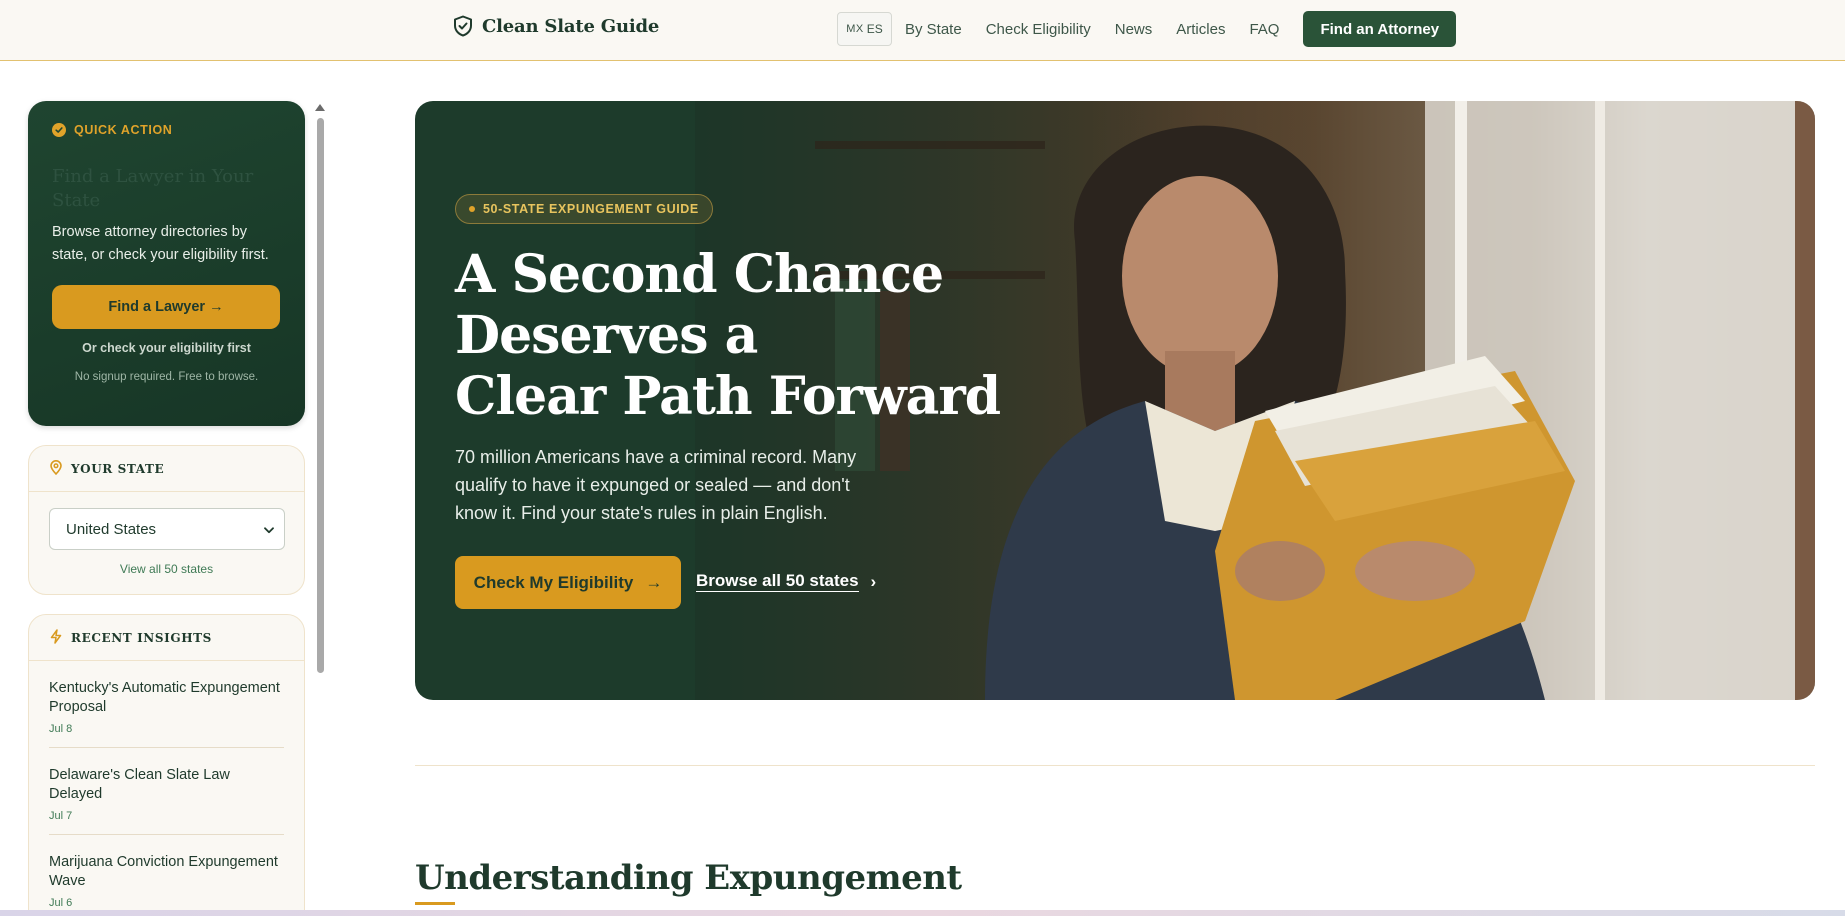 This screenshot has height=916, width=1845. I want to click on scroll-up-arrow-icon, so click(320, 107).